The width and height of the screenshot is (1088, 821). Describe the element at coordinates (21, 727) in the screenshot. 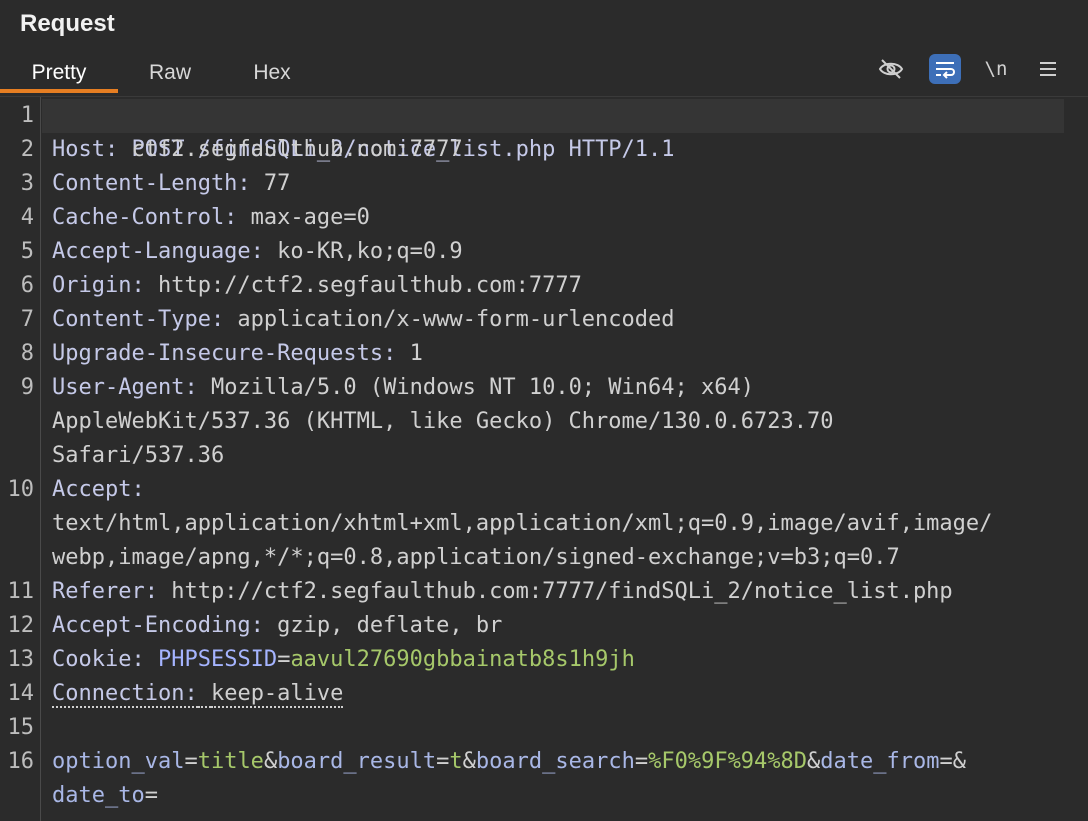

I see `line-number: 15` at that location.